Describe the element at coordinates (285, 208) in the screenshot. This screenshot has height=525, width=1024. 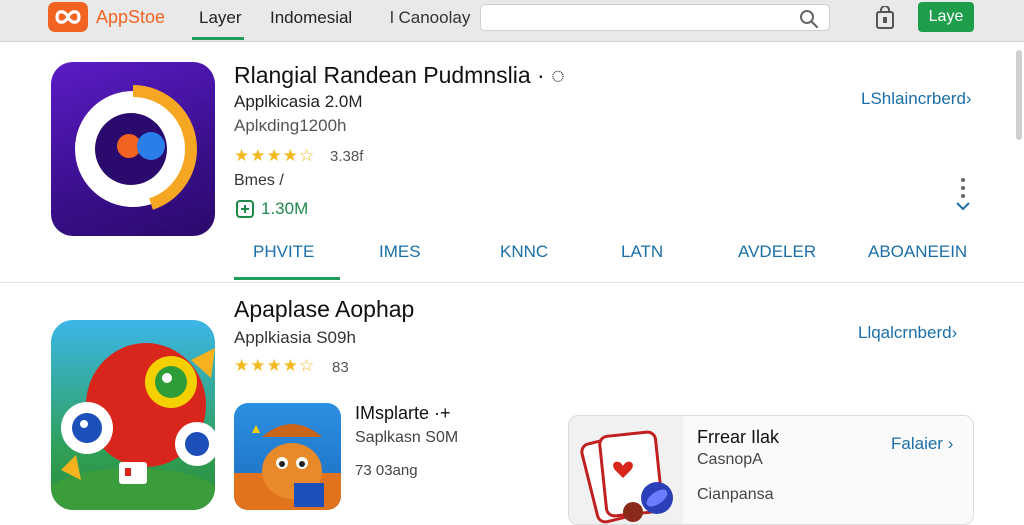
I see `featured-app-size: 1.30M` at that location.